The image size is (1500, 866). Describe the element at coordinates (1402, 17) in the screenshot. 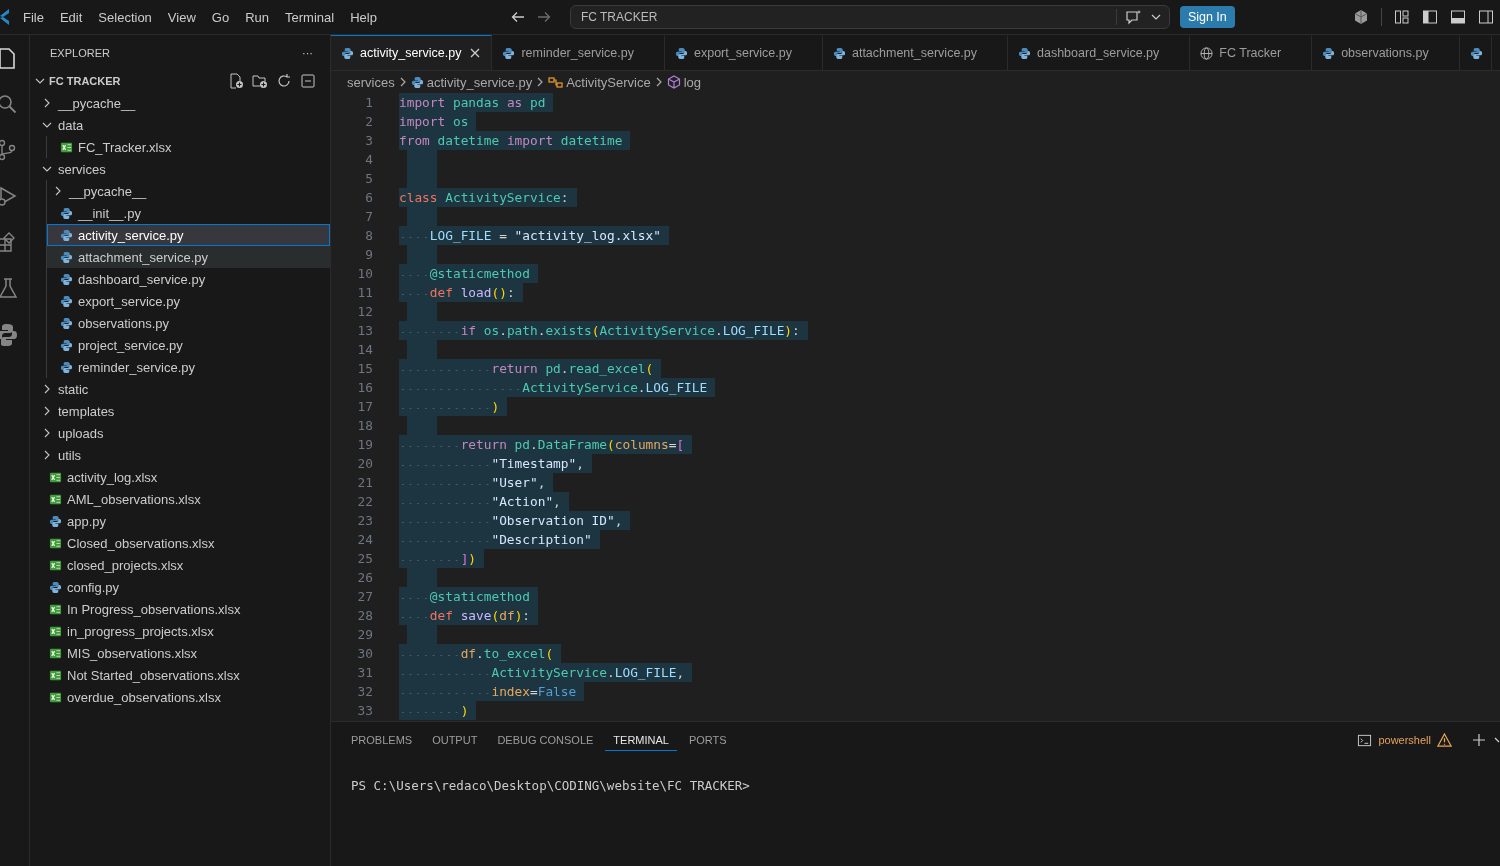

I see `layout-icon` at that location.